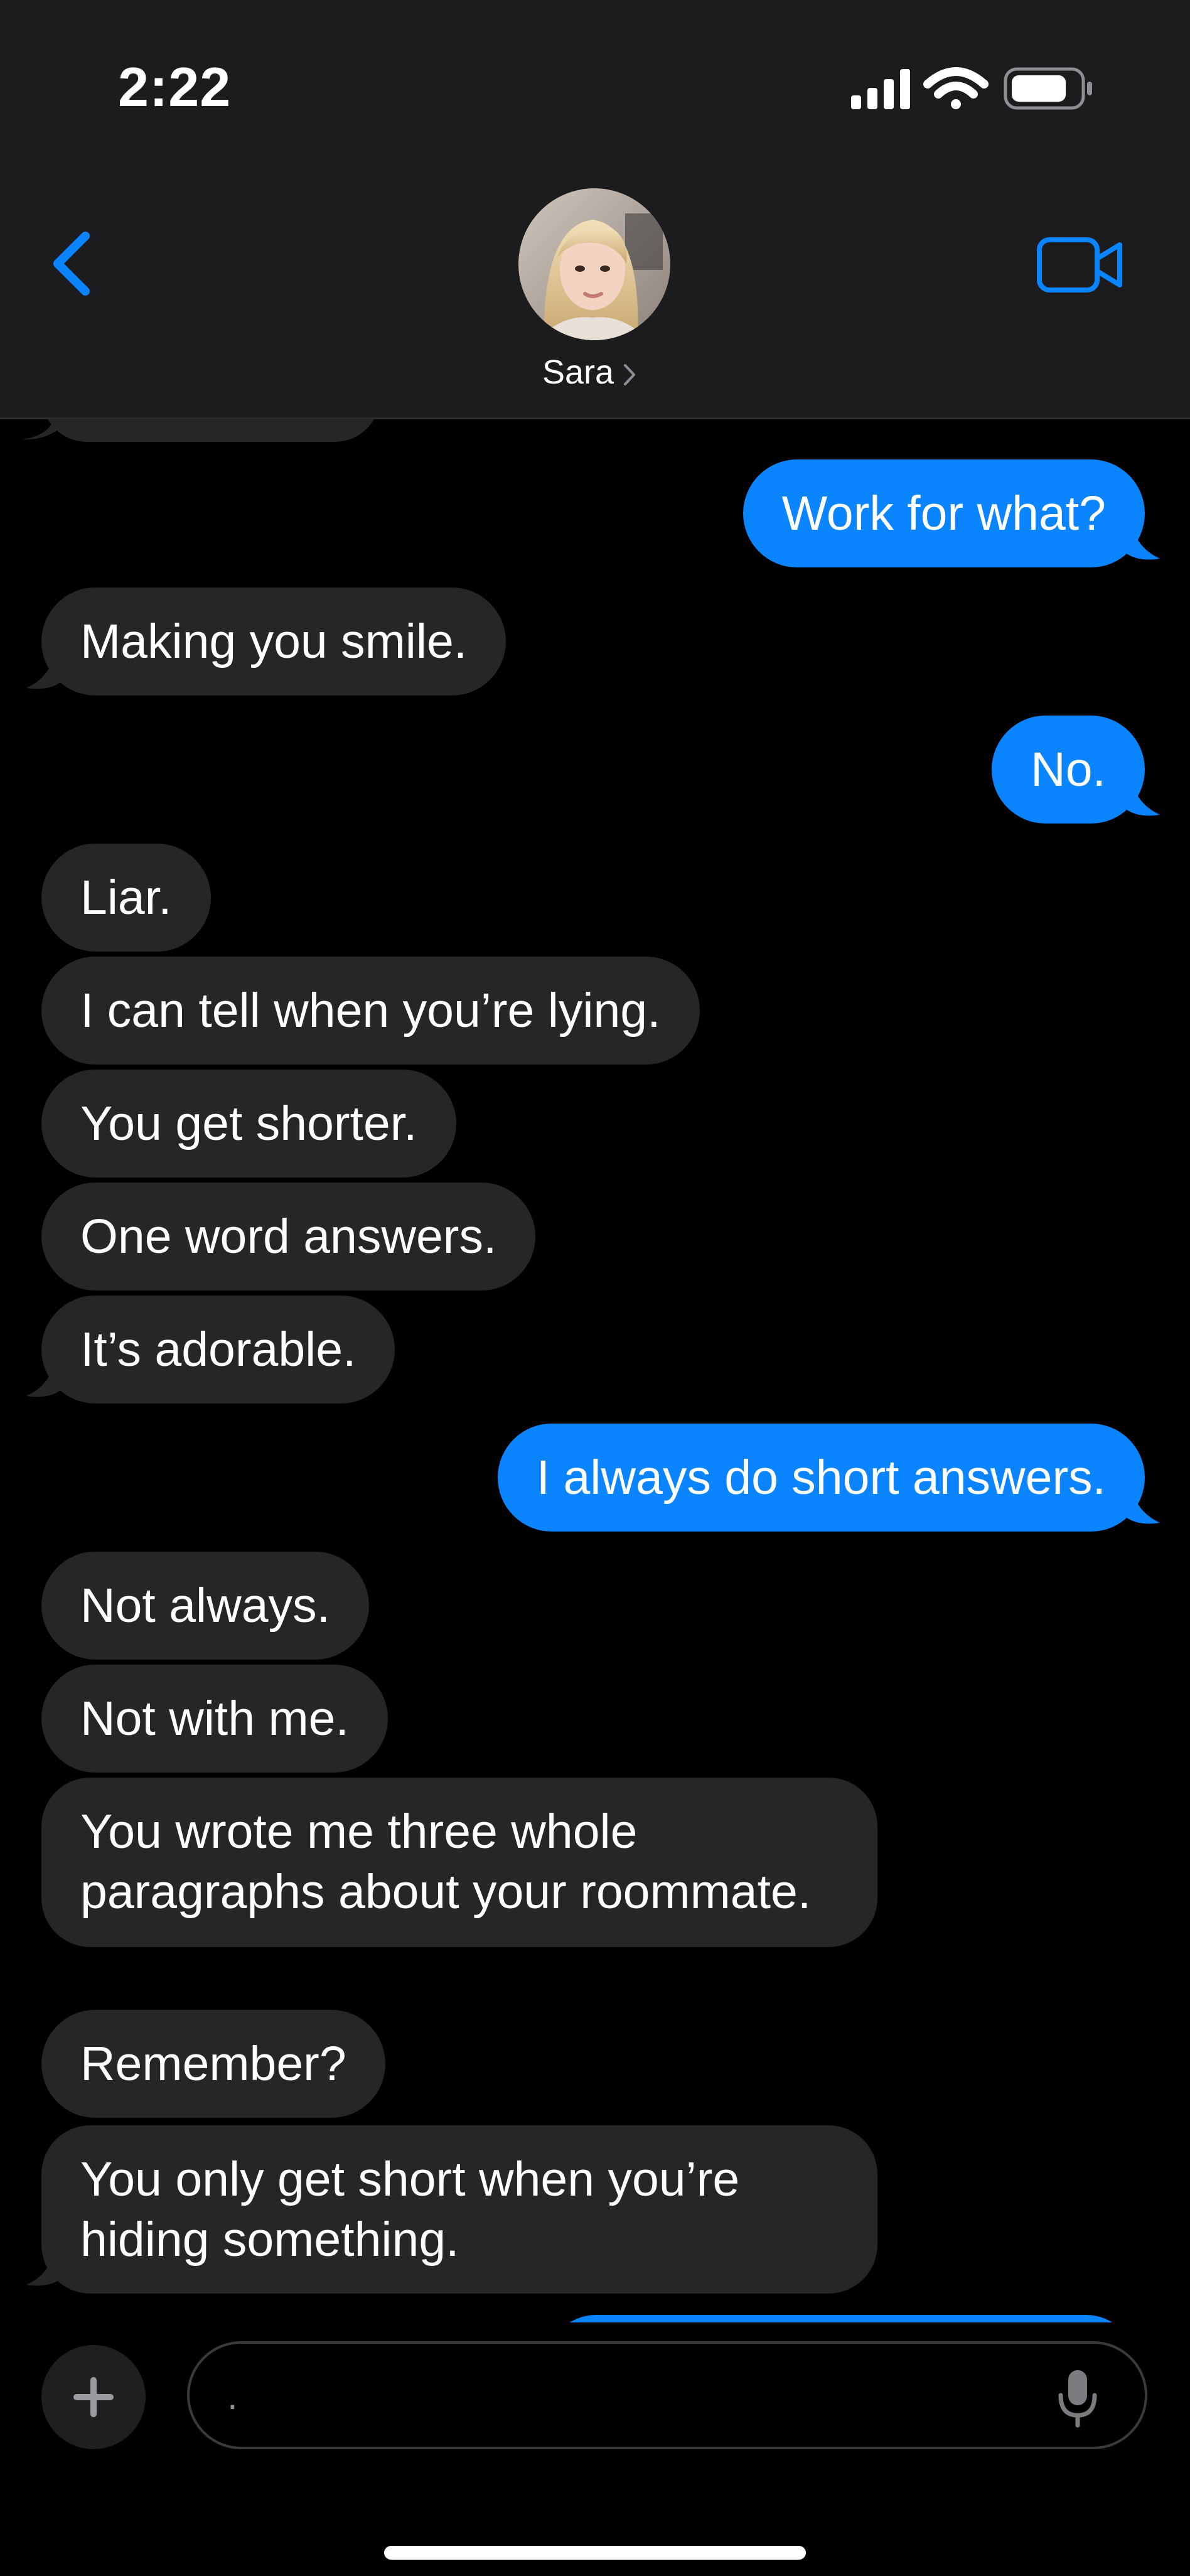 Image resolution: width=1190 pixels, height=2576 pixels. I want to click on message-incoming: One word answers., so click(288, 1237).